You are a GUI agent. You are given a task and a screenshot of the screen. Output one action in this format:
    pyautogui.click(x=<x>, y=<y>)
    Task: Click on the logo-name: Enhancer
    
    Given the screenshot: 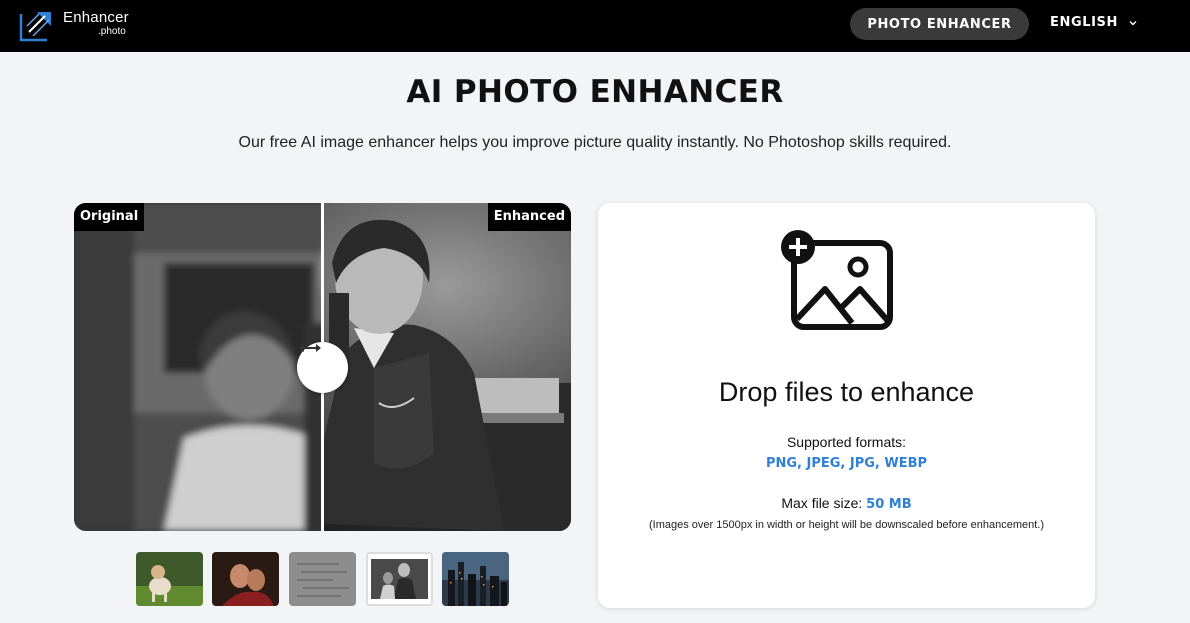 What is the action you would take?
    pyautogui.click(x=96, y=17)
    